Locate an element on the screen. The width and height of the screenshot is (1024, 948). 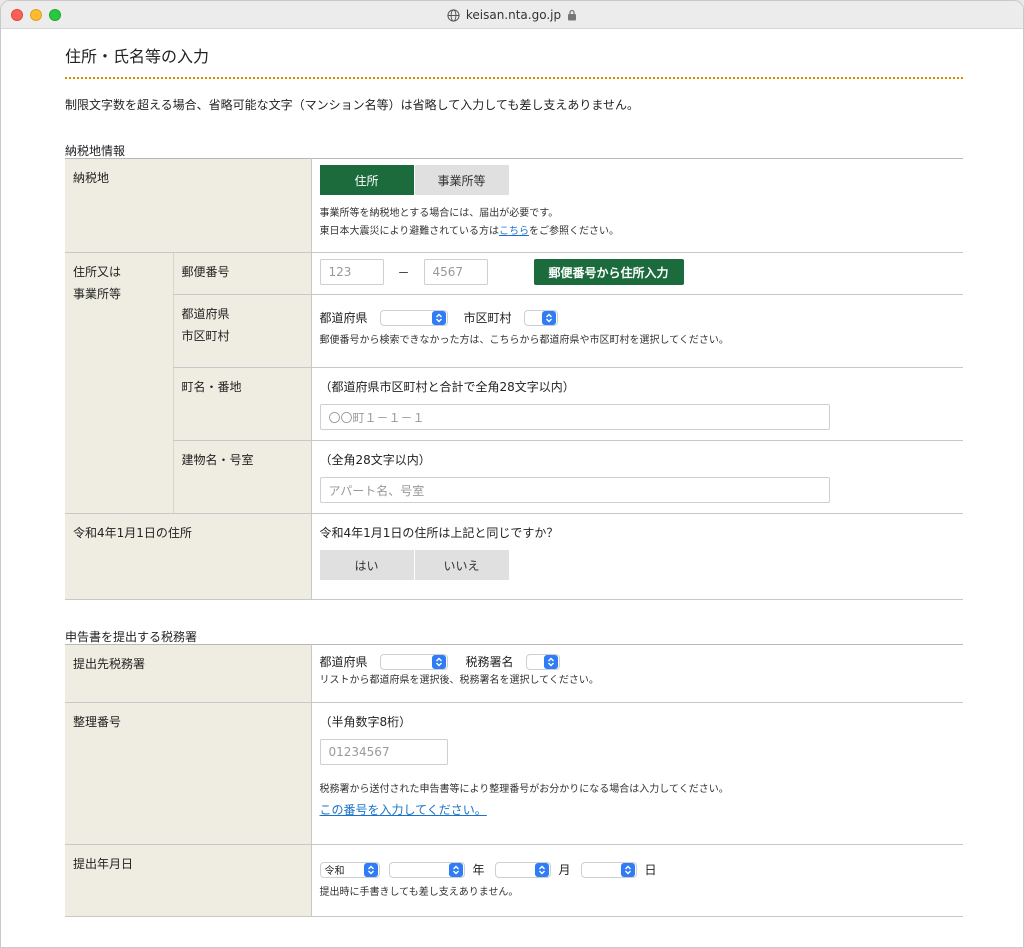
city-select is located at coordinates (540, 317).